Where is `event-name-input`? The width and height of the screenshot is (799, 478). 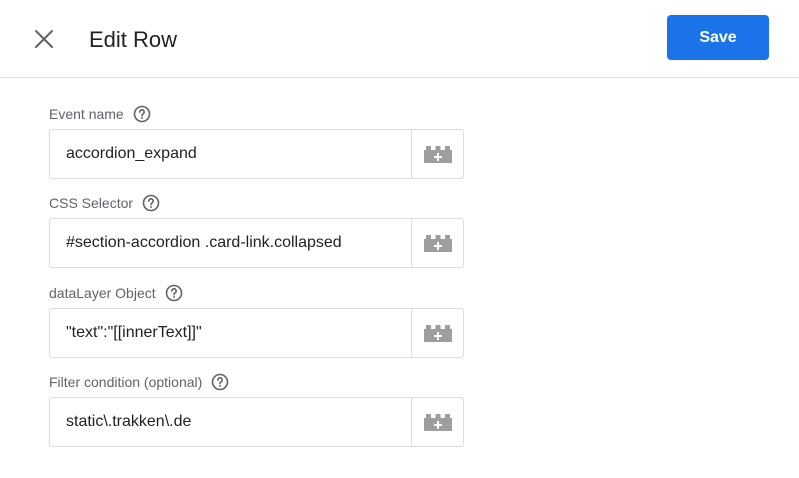 event-name-input is located at coordinates (230, 154).